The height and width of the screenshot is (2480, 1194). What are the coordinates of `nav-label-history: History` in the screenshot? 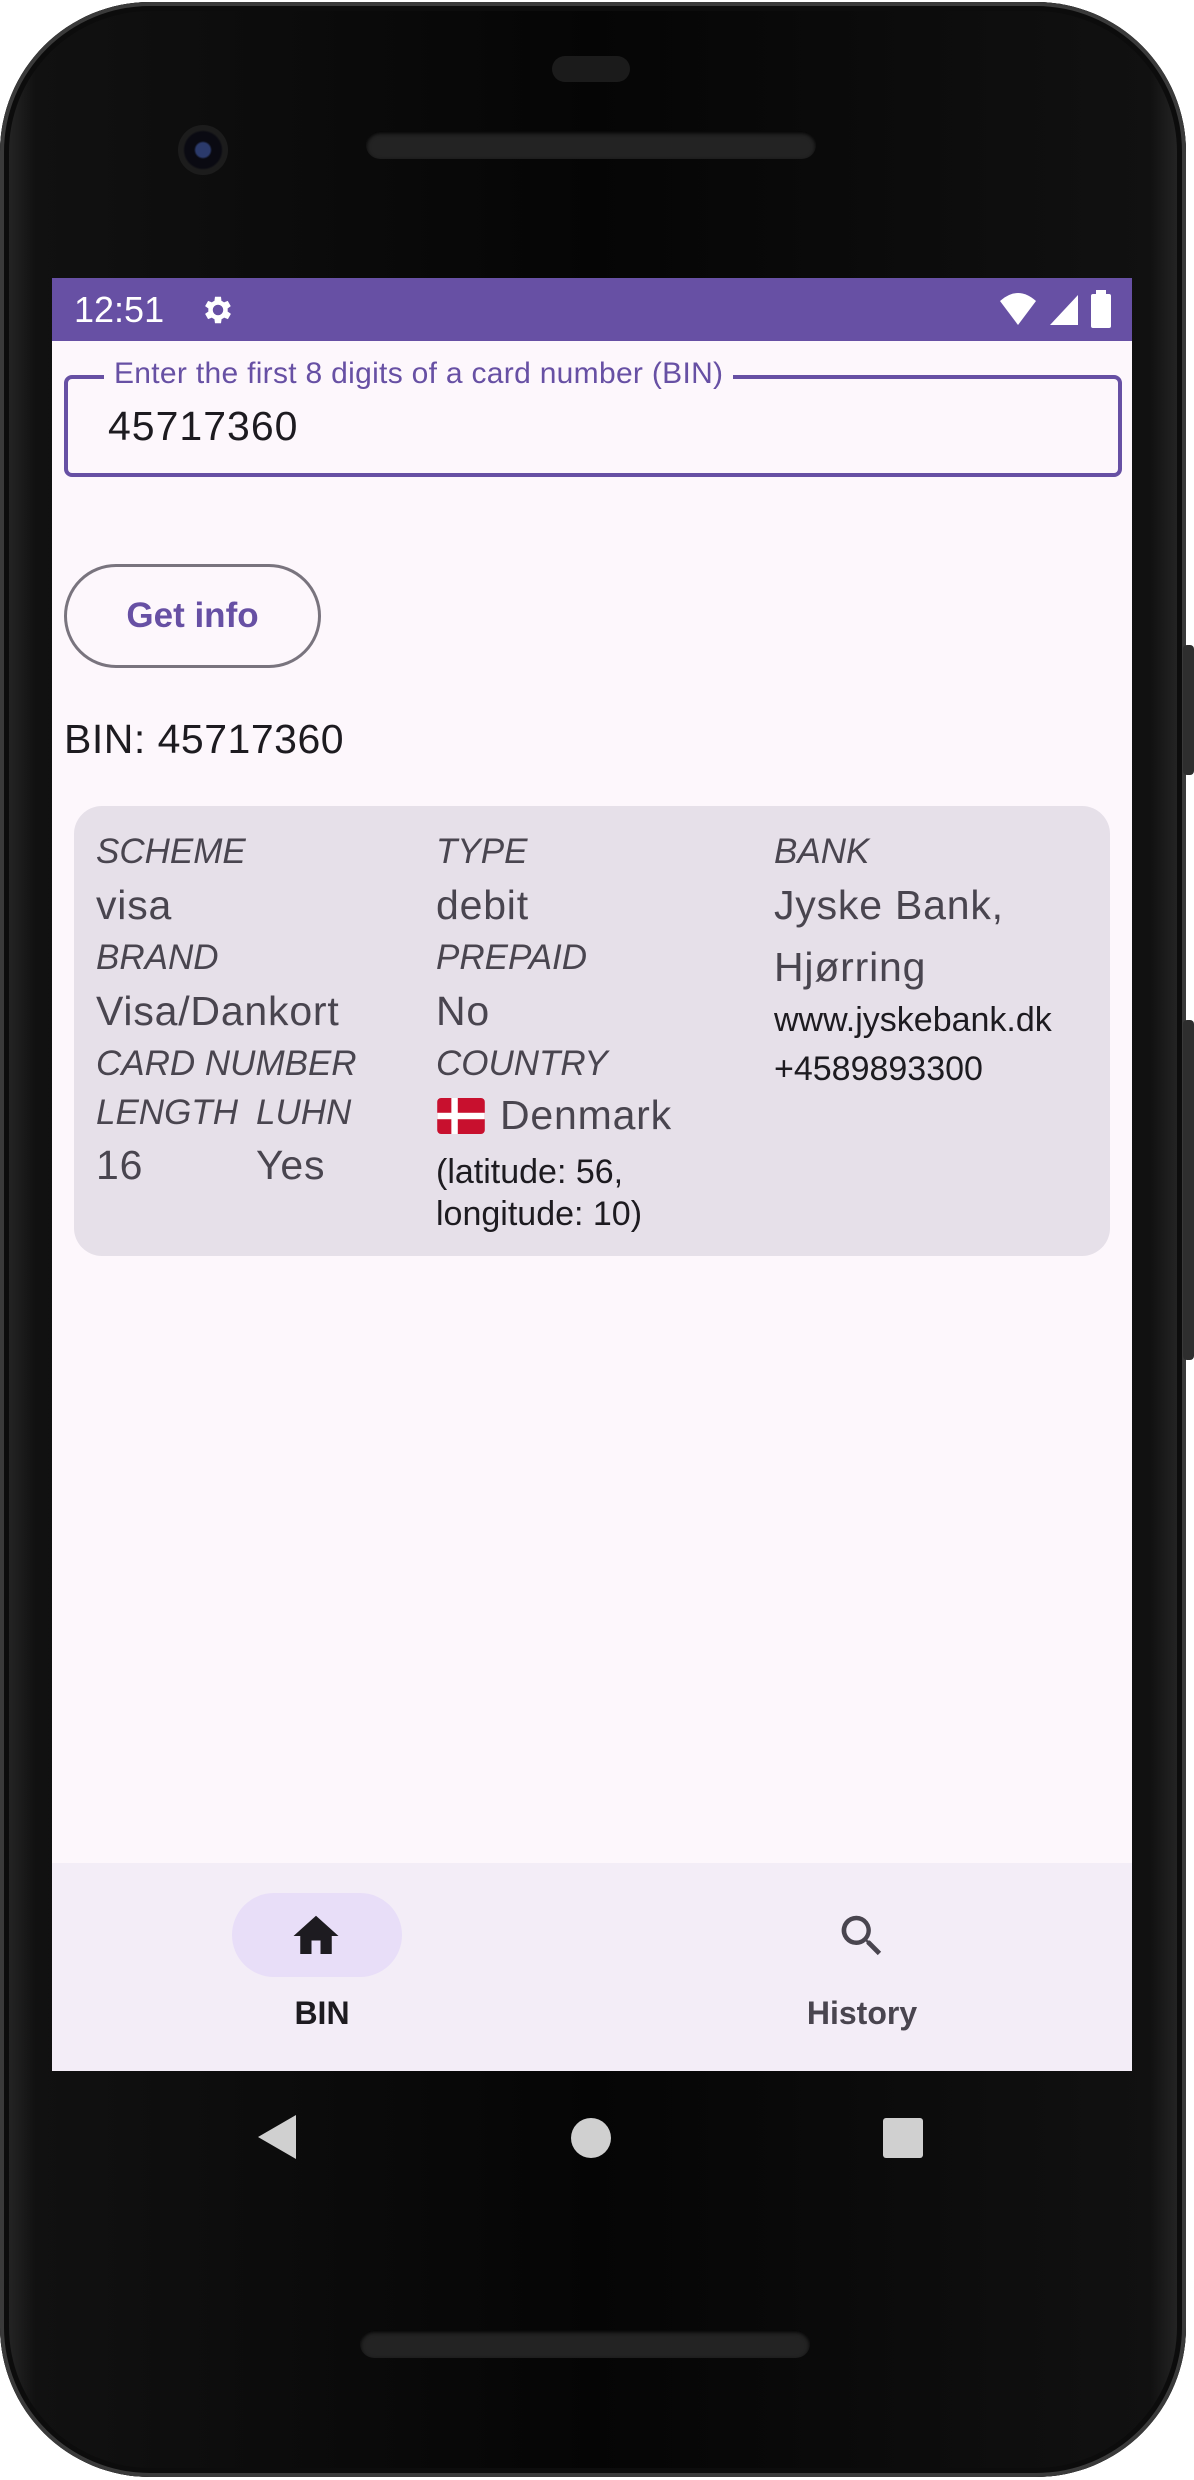 It's located at (862, 2013).